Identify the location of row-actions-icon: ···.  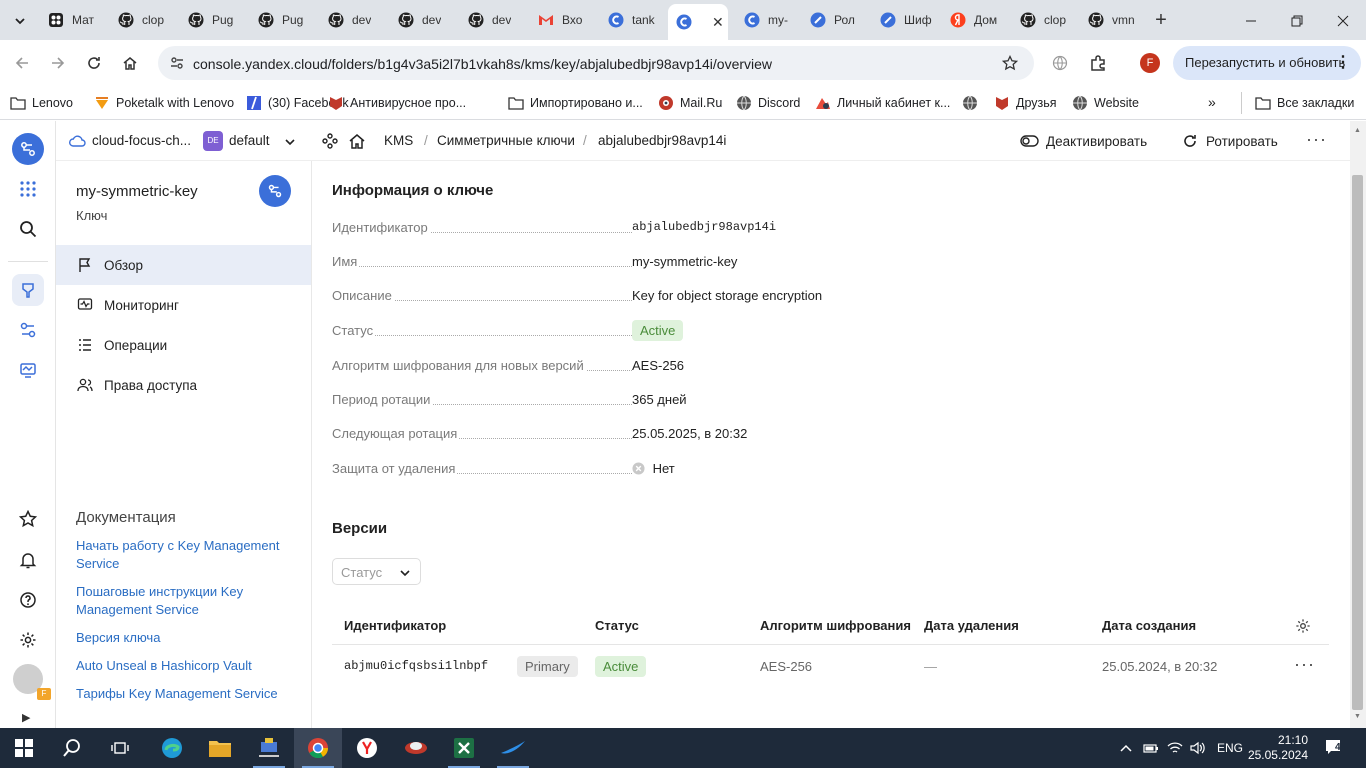
(1304, 664).